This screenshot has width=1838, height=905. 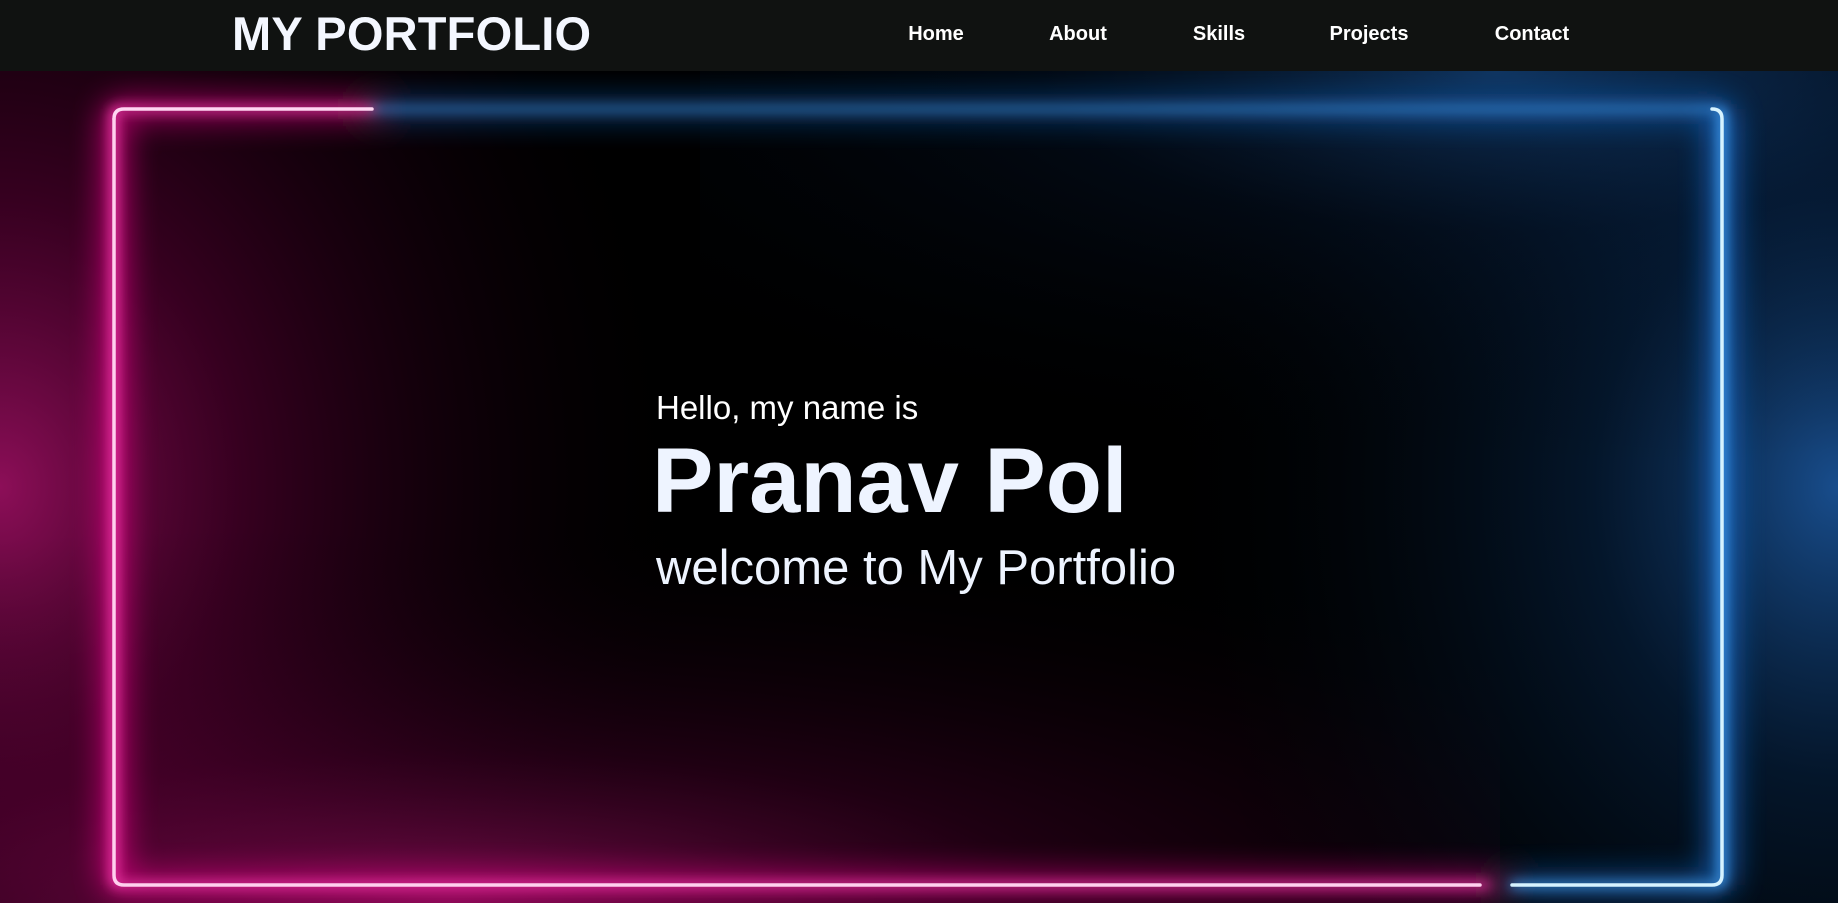 I want to click on nav-link-about: About, so click(x=1078, y=34).